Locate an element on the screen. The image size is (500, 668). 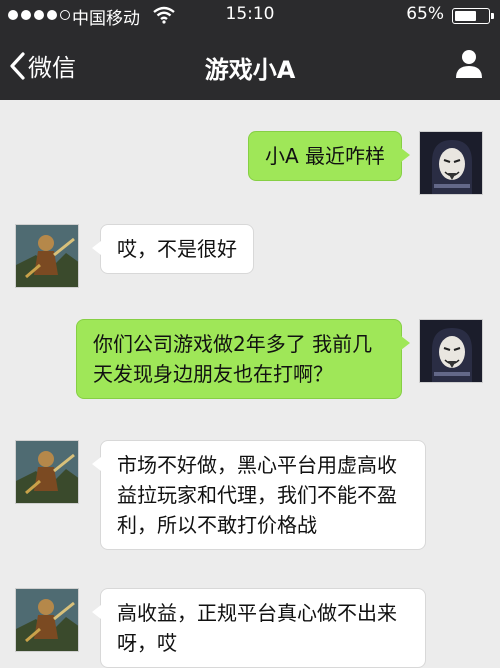
message-bubble-outgoing: 你们公司游戏做2年多了 我前几天发现身边朋友也在打啊？ is located at coordinates (243, 359).